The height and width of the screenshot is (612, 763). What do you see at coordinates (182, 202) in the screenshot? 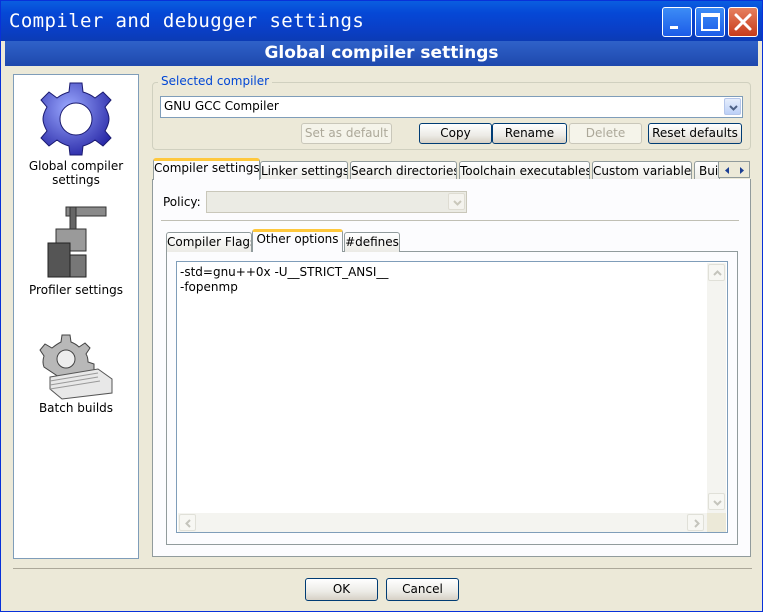
I see `policy-label: Policy:` at bounding box center [182, 202].